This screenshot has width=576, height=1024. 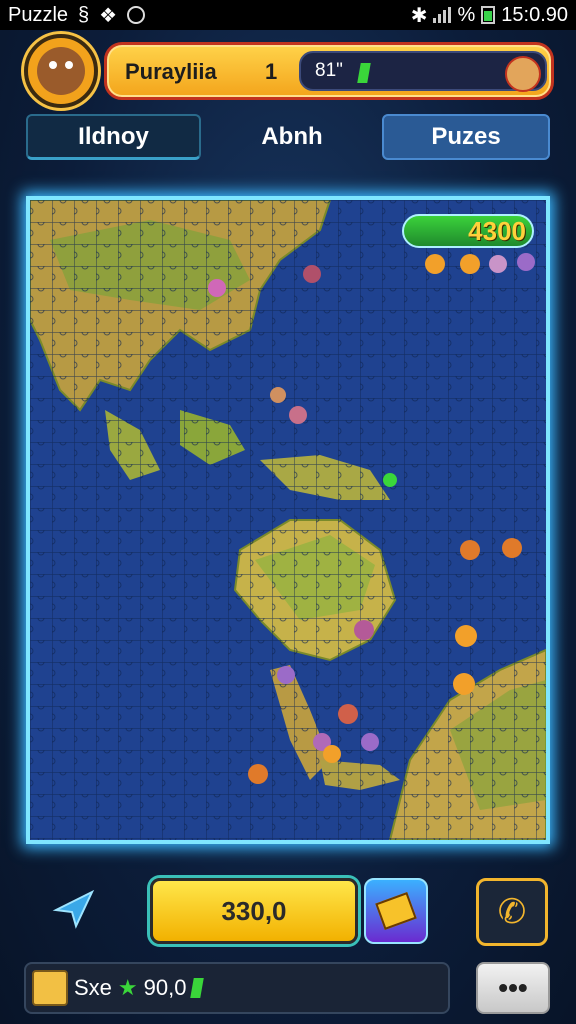 What do you see at coordinates (468, 231) in the screenshot?
I see `score-badge: 4300` at bounding box center [468, 231].